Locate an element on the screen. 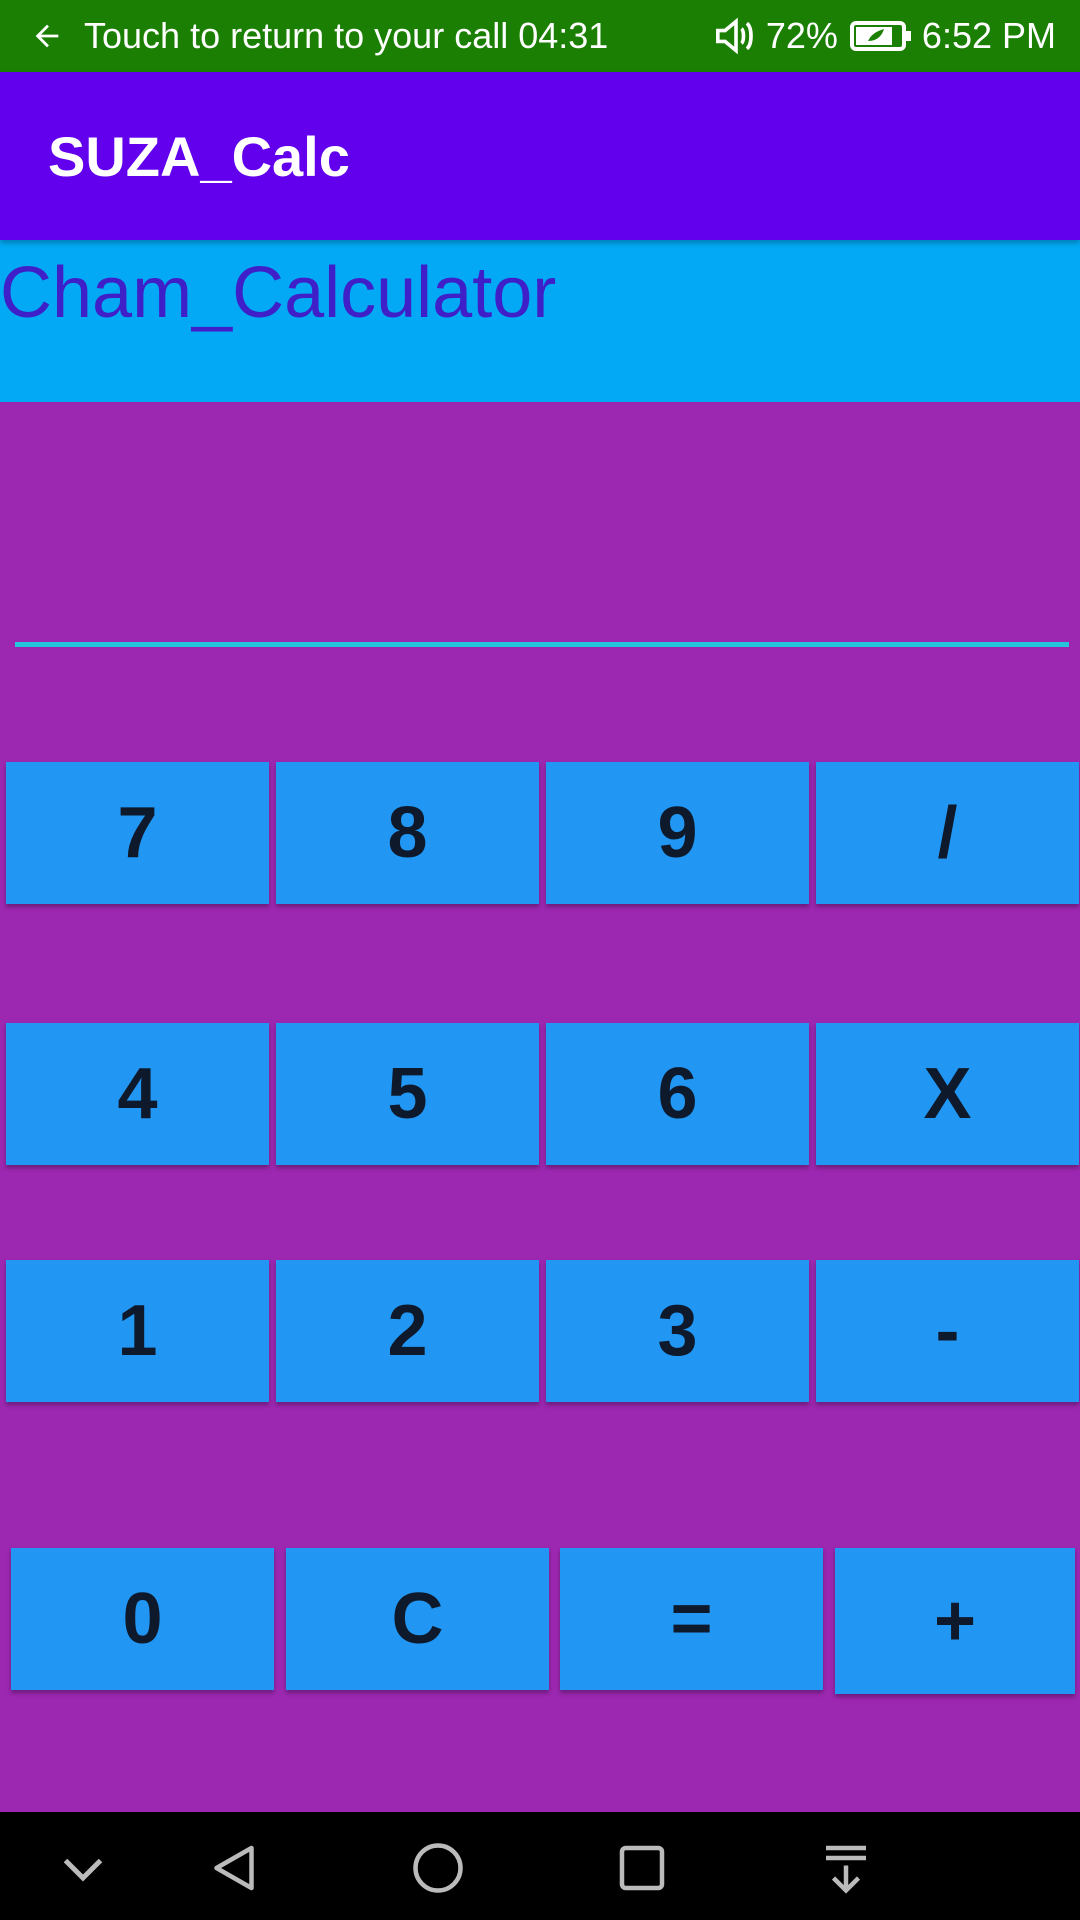  return-to-call: Touch to return to your call 04:31 is located at coordinates (304, 36).